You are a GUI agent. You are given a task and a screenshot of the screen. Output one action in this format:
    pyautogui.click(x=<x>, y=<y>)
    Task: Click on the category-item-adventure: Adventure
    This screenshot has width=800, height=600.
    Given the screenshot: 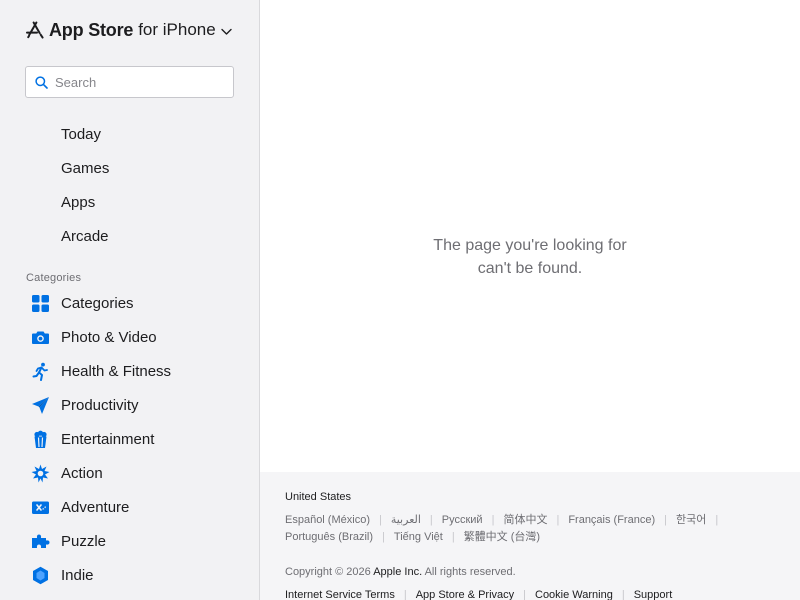 What is the action you would take?
    pyautogui.click(x=129, y=507)
    